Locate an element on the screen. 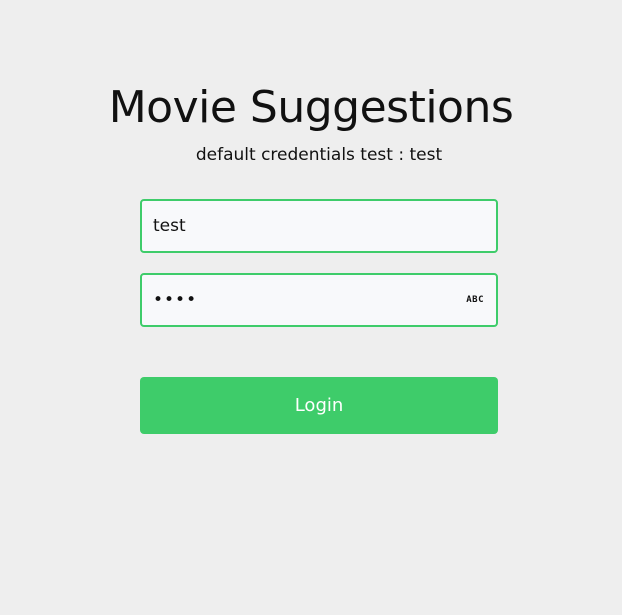  password-field-container: ABC is located at coordinates (319, 300).